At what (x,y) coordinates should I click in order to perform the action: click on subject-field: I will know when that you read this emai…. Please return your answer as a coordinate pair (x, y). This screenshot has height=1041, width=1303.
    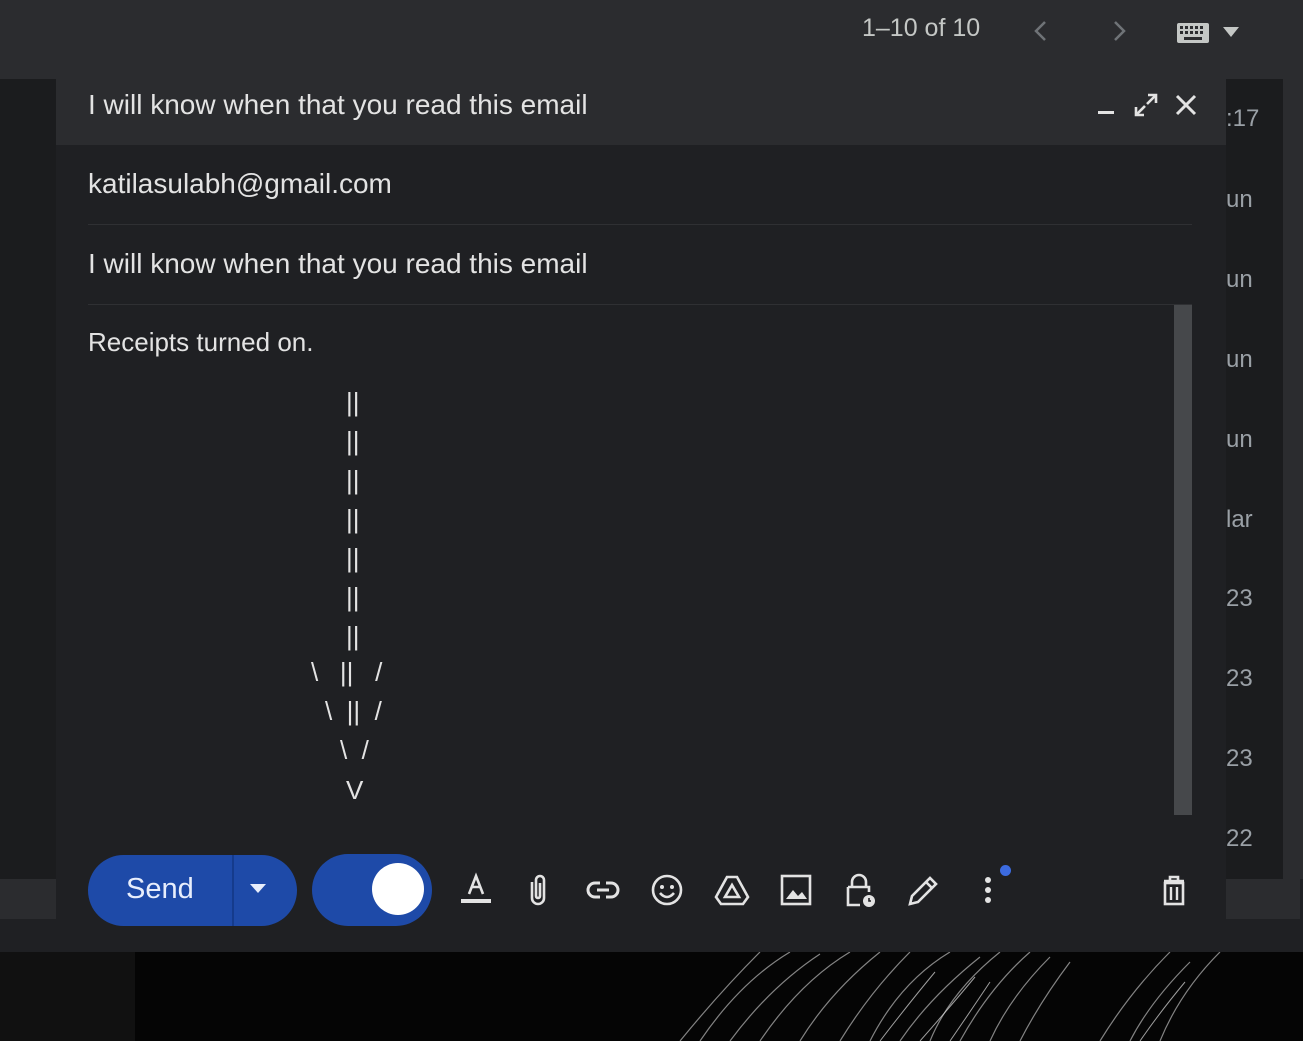
    Looking at the image, I should click on (640, 265).